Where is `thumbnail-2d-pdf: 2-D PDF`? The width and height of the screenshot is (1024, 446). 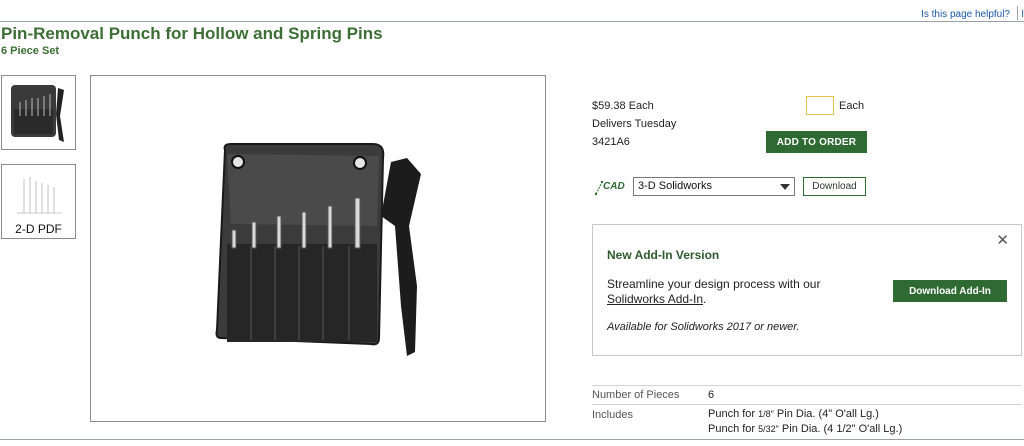 thumbnail-2d-pdf: 2-D PDF is located at coordinates (38, 201).